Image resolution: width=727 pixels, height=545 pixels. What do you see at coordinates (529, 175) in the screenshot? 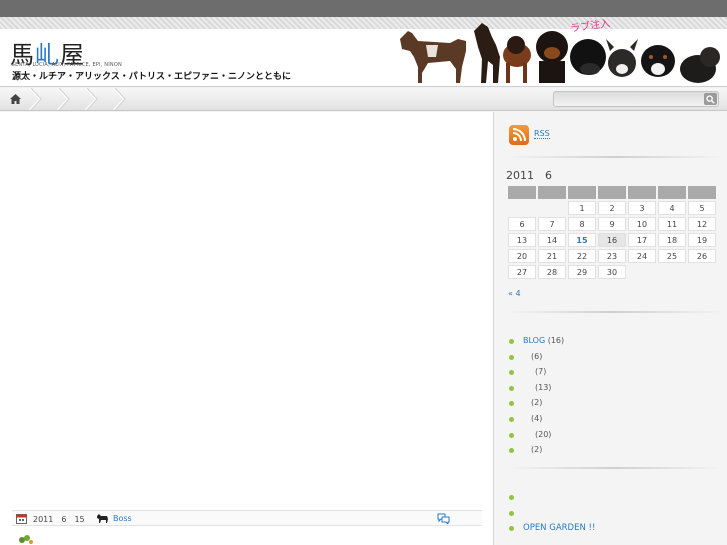
I see `calendar-caption: 2011 6` at bounding box center [529, 175].